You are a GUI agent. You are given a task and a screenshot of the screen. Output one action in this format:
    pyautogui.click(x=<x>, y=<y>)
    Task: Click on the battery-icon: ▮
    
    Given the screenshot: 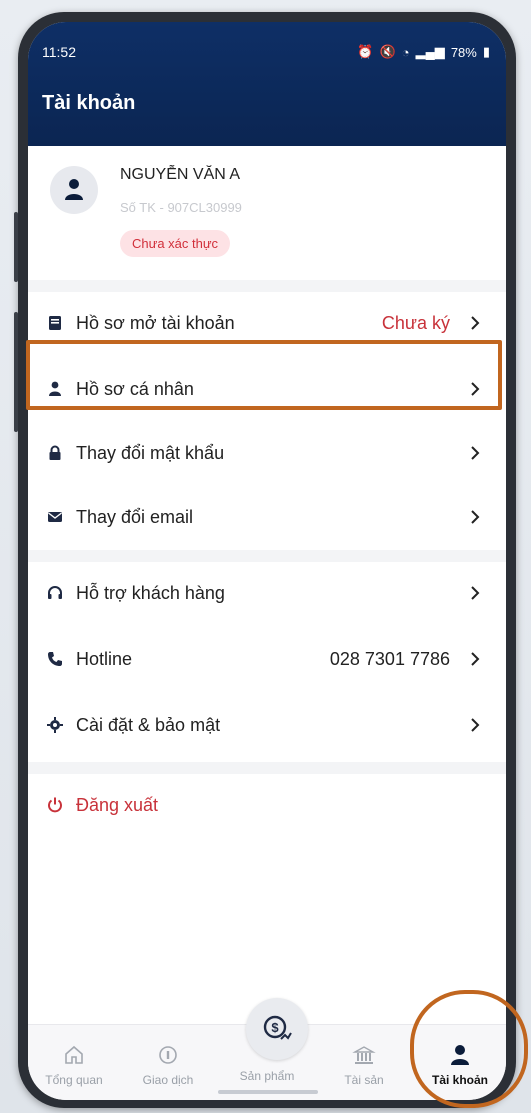 What is the action you would take?
    pyautogui.click(x=486, y=51)
    